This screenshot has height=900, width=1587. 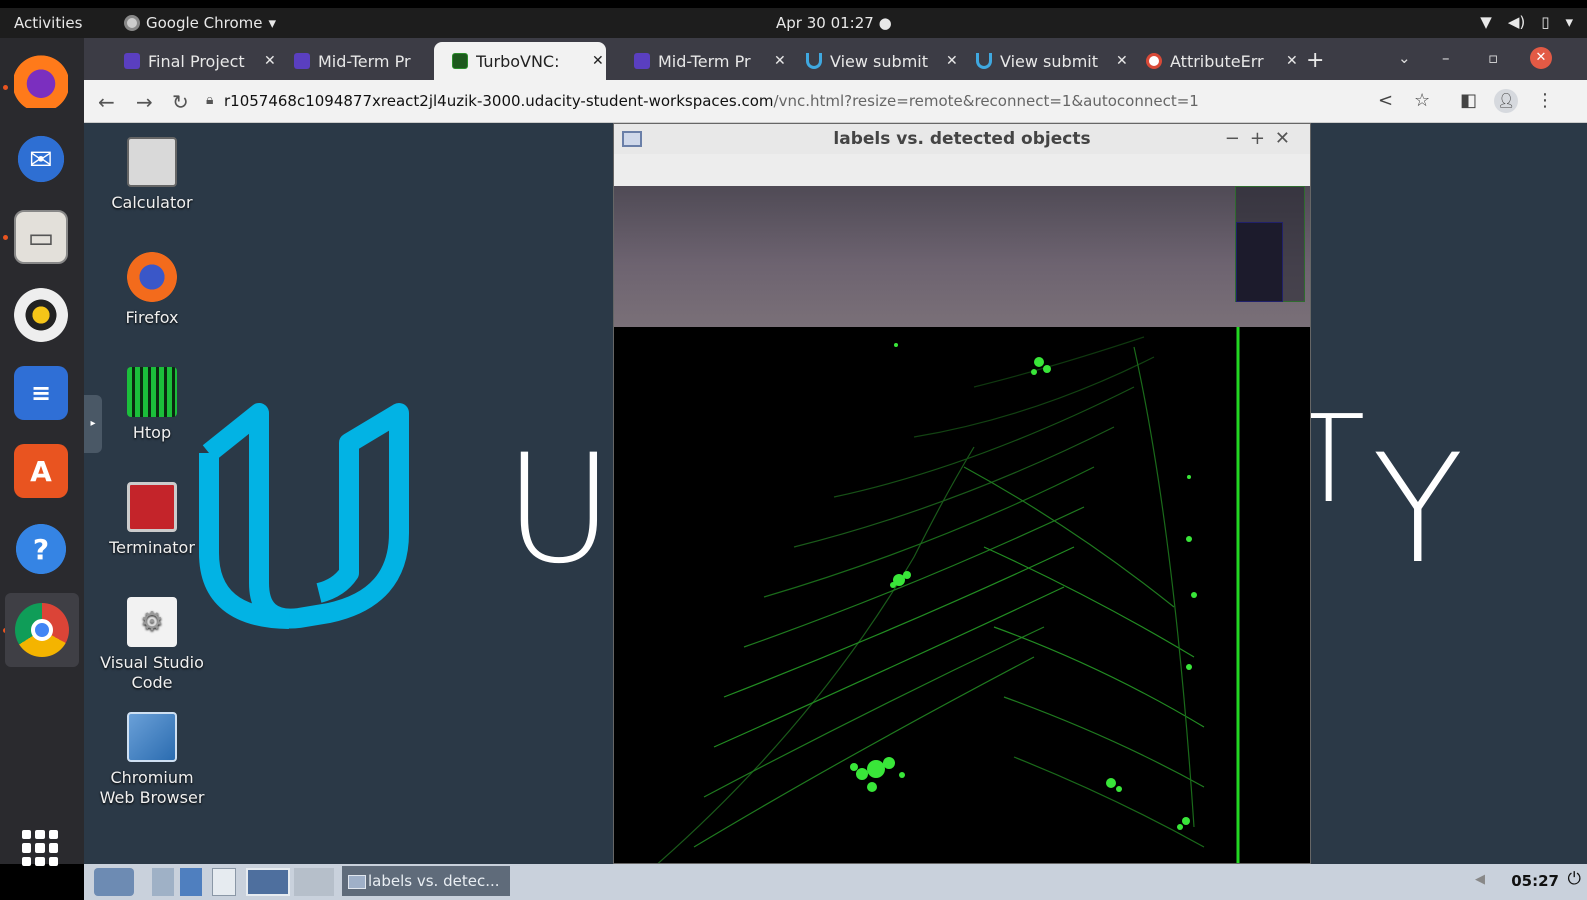 I want to click on app-menu: Google Chrome ▾, so click(x=200, y=23).